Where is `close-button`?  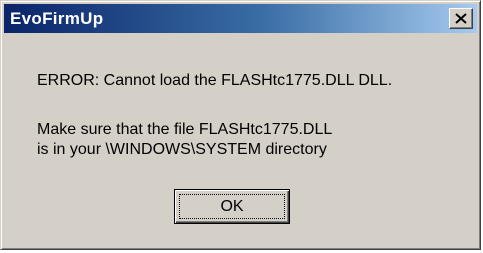
close-button is located at coordinates (461, 18).